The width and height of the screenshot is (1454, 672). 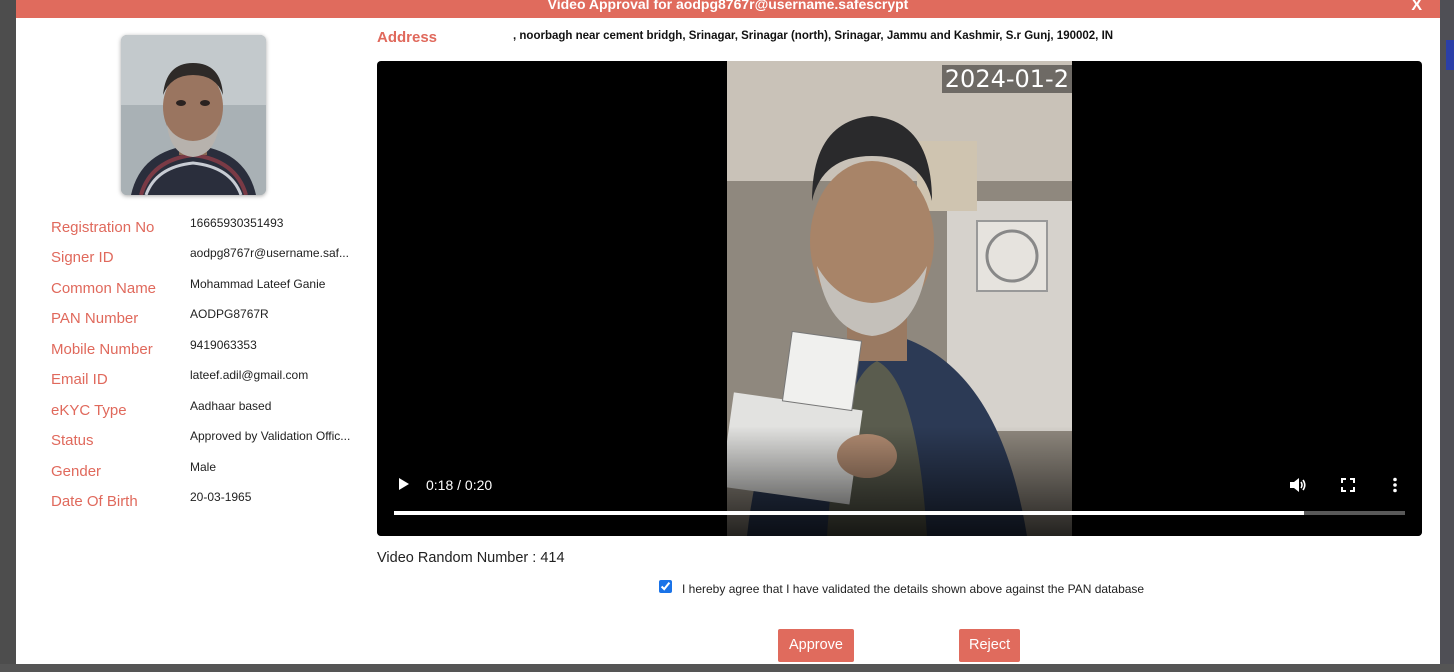 I want to click on field-email-id: Email ID lateef.adil@gmail.com, so click(x=216, y=380).